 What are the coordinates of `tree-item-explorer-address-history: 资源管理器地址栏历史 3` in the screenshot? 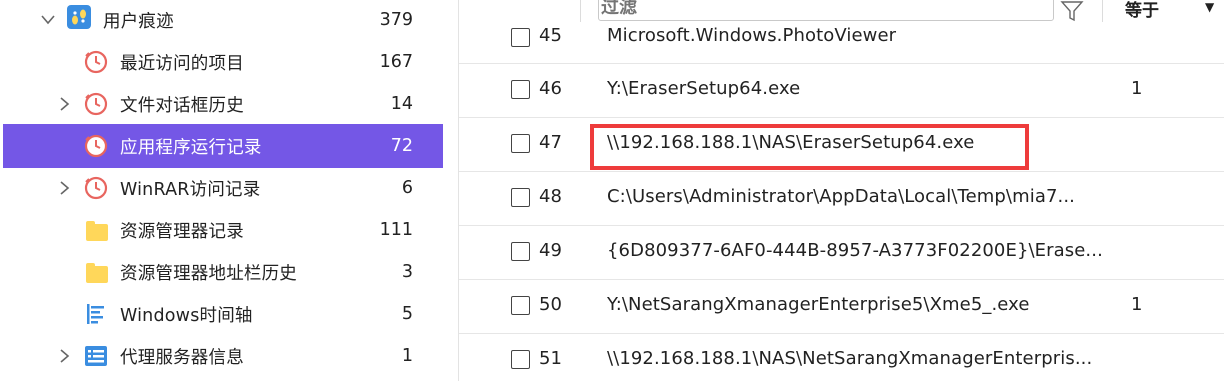 It's located at (223, 272).